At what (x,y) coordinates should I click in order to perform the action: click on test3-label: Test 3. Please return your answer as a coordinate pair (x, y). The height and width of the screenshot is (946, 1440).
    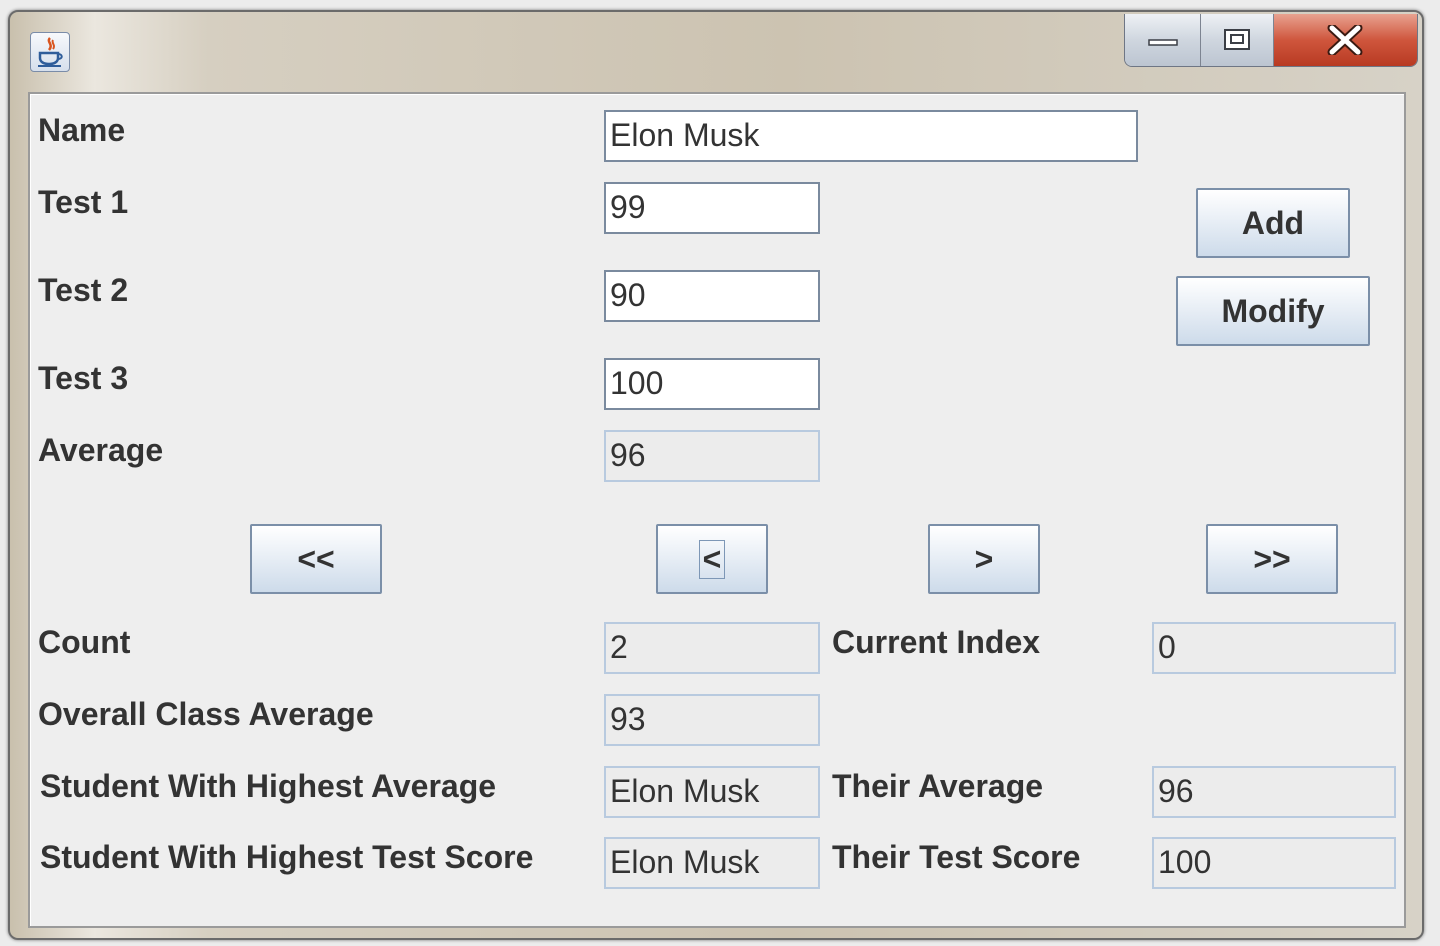
    Looking at the image, I should click on (83, 378).